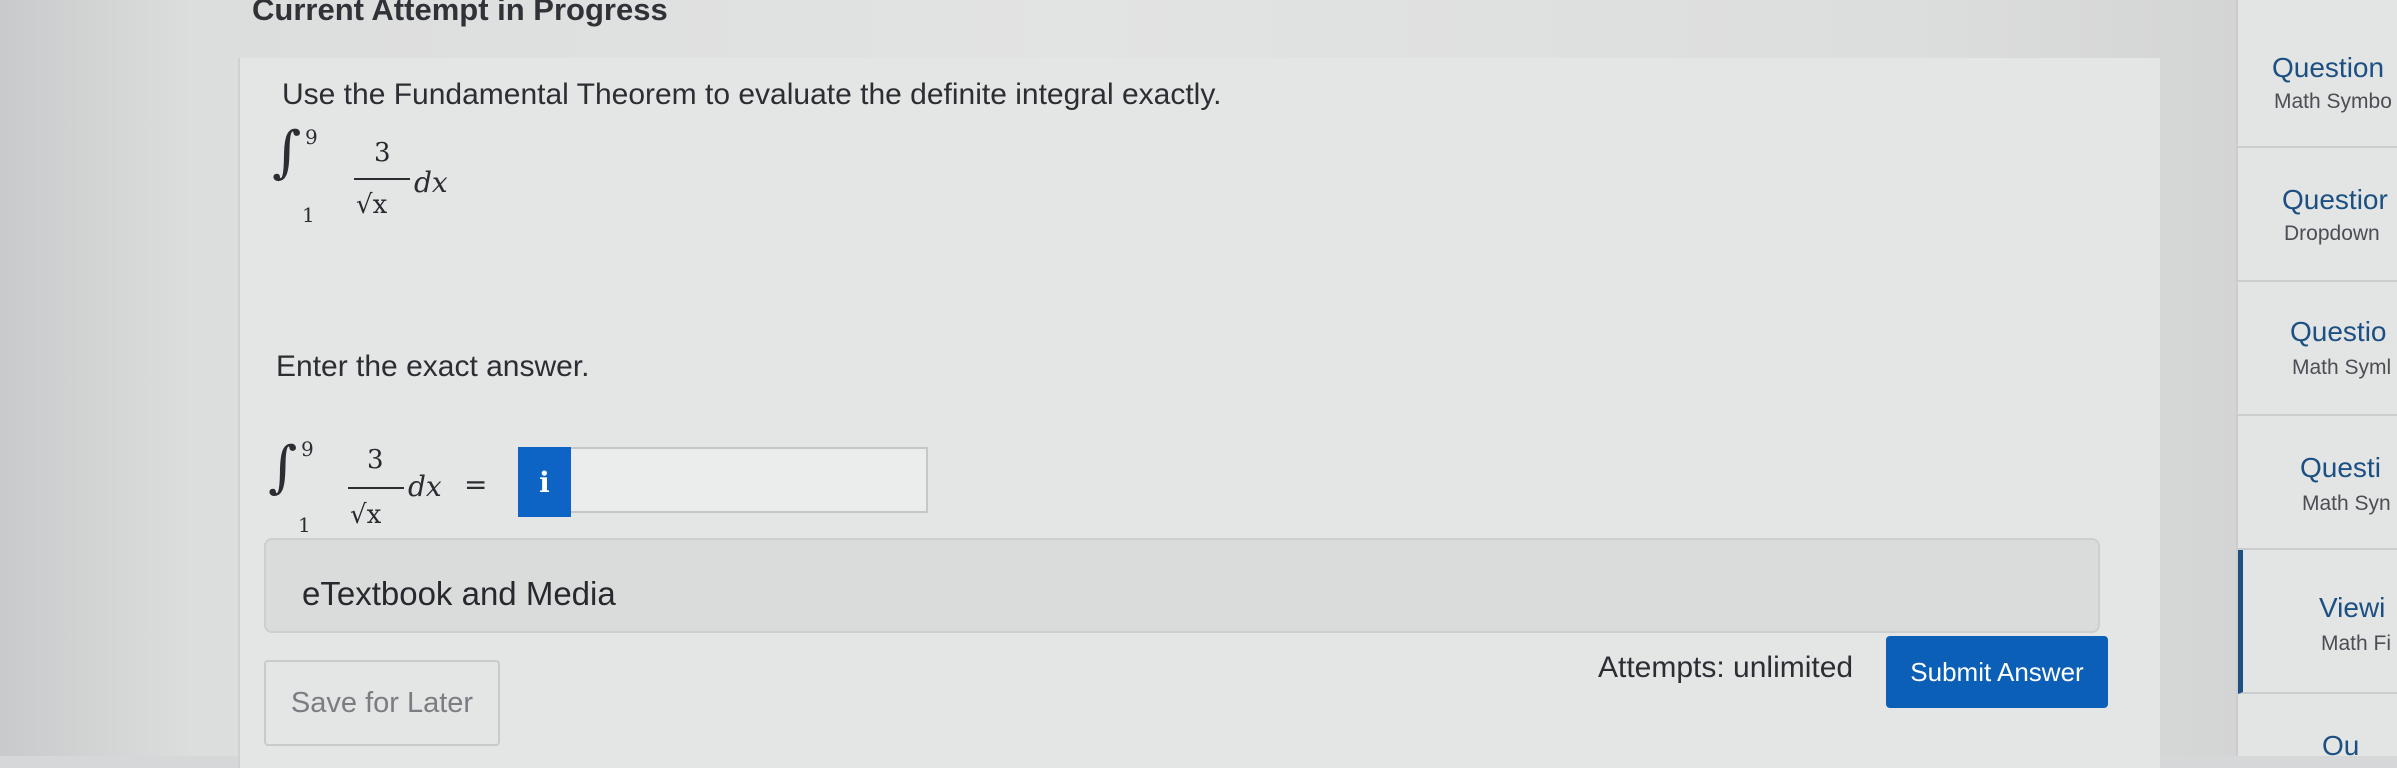 The image size is (2397, 768). Describe the element at coordinates (2335, 199) in the screenshot. I see `sidebar-item-title: Questior` at that location.